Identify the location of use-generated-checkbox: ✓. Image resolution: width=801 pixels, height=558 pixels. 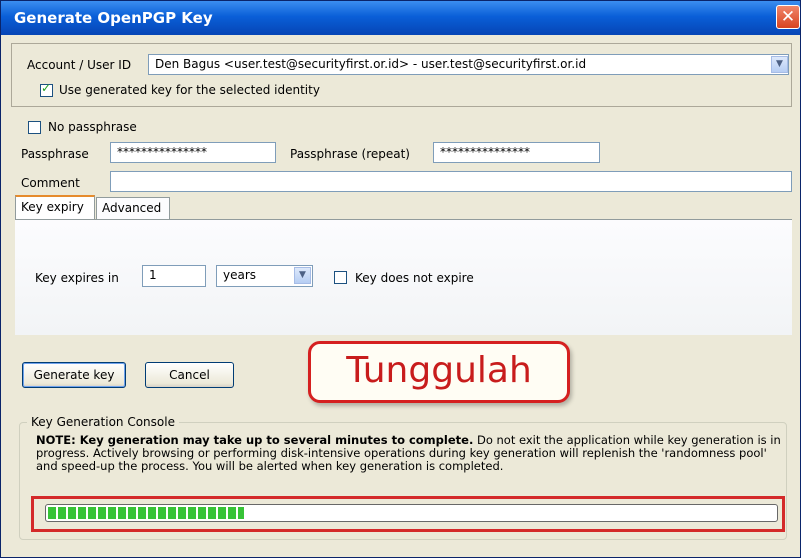
(46, 89).